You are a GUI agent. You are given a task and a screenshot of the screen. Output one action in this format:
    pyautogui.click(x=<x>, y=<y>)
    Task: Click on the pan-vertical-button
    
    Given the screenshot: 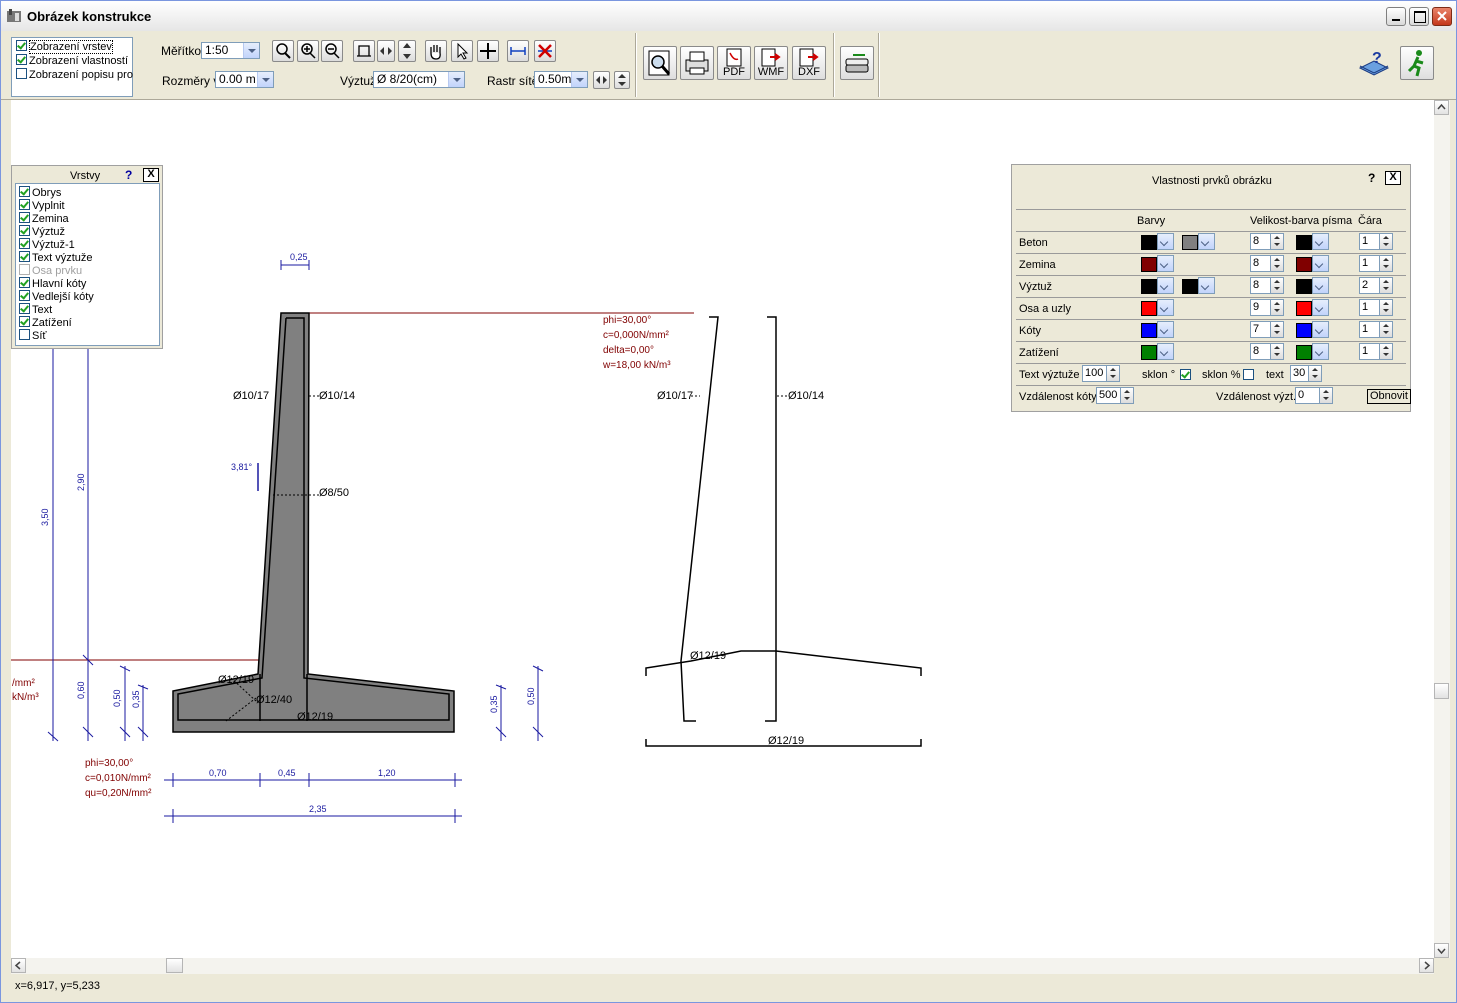 What is the action you would take?
    pyautogui.click(x=407, y=51)
    